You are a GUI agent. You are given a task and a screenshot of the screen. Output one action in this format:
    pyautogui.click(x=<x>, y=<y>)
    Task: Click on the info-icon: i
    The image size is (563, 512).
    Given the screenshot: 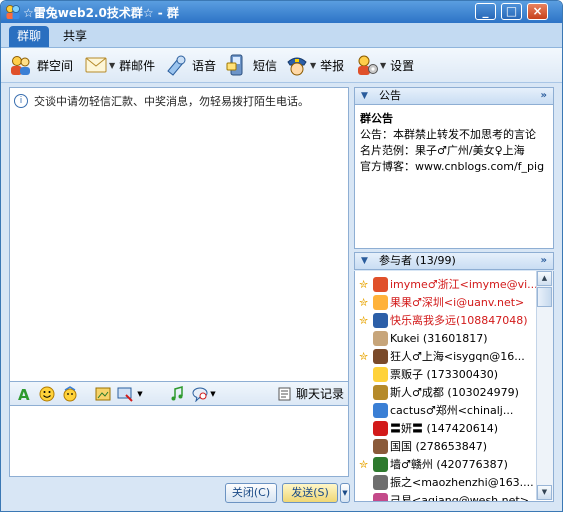 What is the action you would take?
    pyautogui.click(x=21, y=101)
    